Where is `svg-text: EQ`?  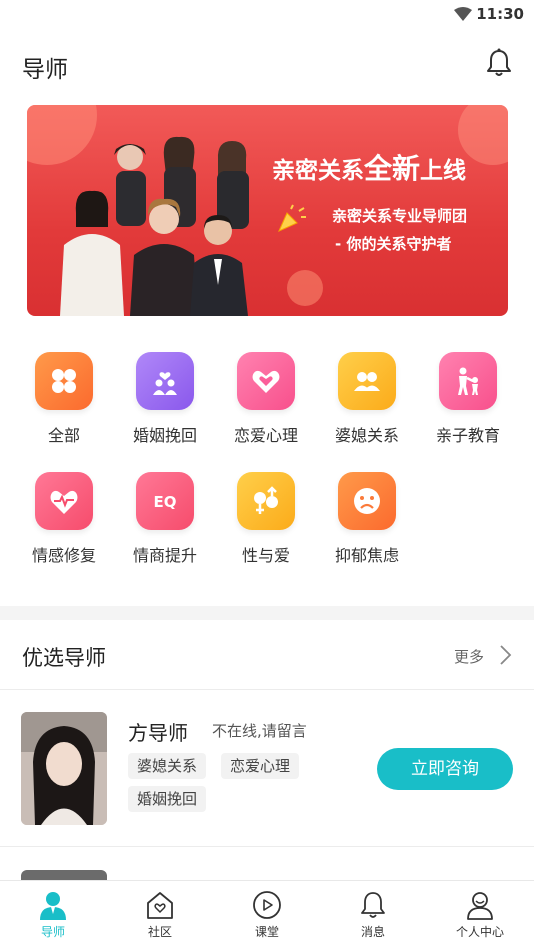 svg-text: EQ is located at coordinates (165, 502).